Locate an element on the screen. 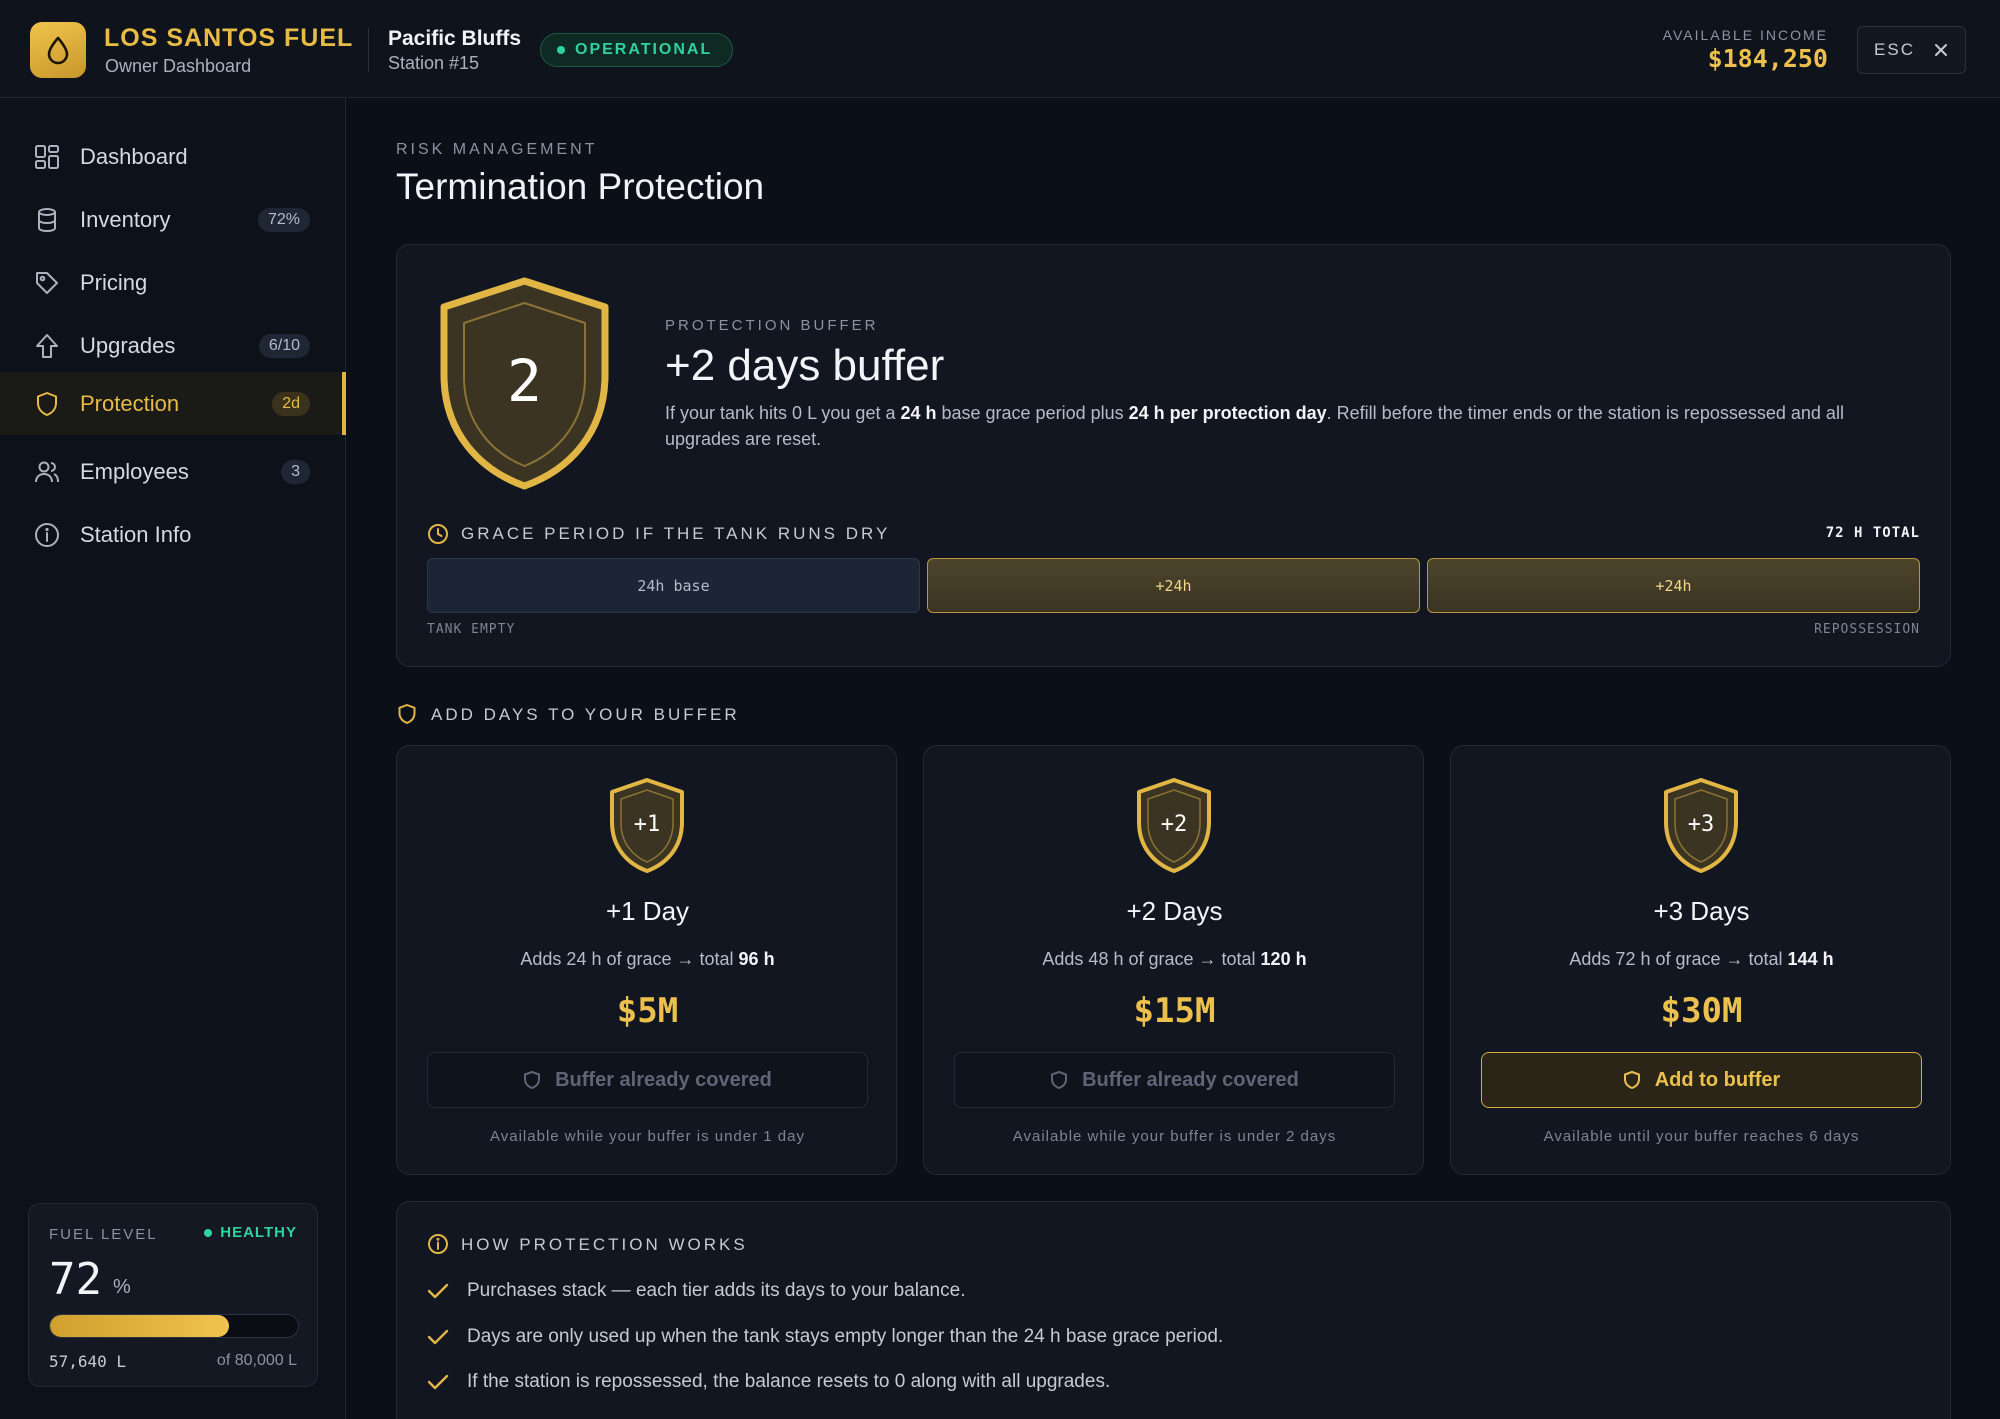 This screenshot has height=1419, width=2000. sidebar-item-protection: Protection 2d is located at coordinates (173, 403).